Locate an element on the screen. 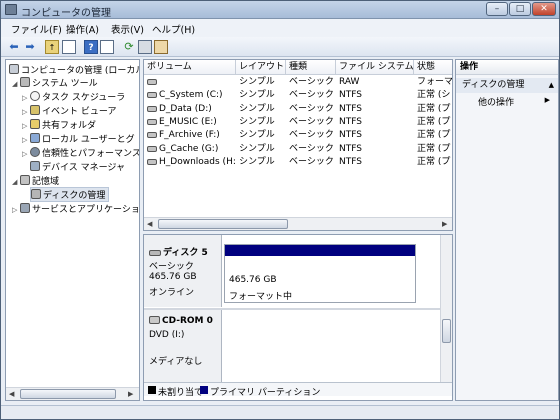 The width and height of the screenshot is (560, 420). forward-arrow-icon: ➡ is located at coordinates (30, 47).